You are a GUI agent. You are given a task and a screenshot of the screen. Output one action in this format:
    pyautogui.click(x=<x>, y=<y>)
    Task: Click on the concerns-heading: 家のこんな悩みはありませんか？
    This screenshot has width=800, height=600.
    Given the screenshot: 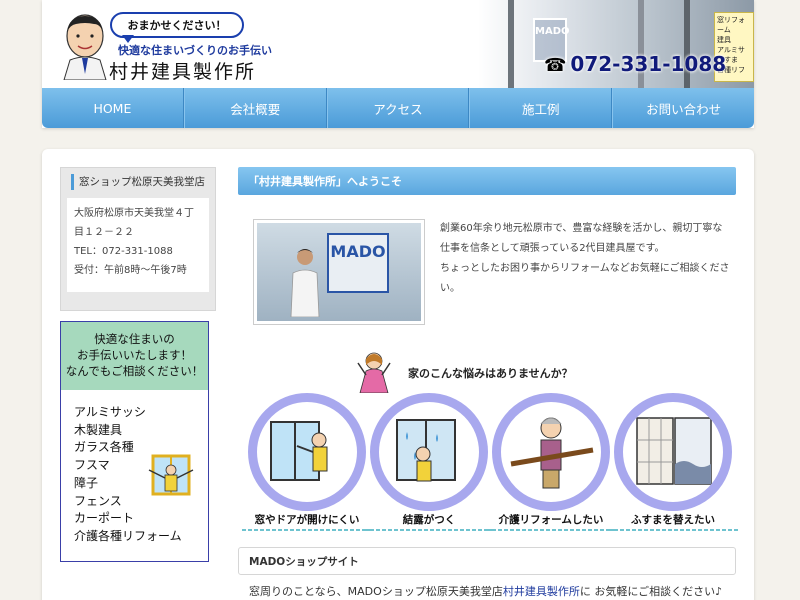 What is the action you would take?
    pyautogui.click(x=490, y=373)
    